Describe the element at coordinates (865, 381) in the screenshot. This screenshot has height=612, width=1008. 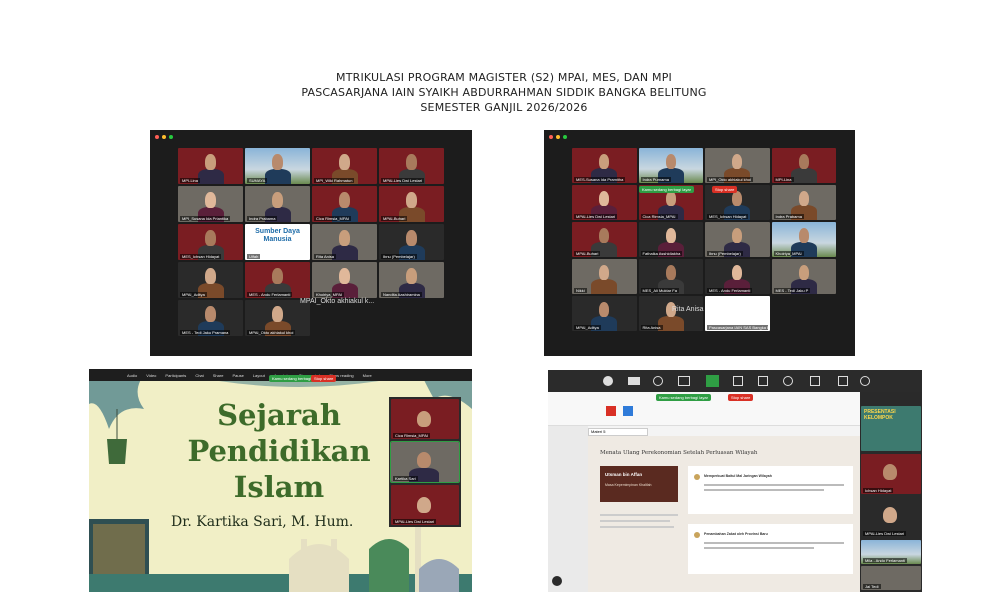
I see `more-icon` at that location.